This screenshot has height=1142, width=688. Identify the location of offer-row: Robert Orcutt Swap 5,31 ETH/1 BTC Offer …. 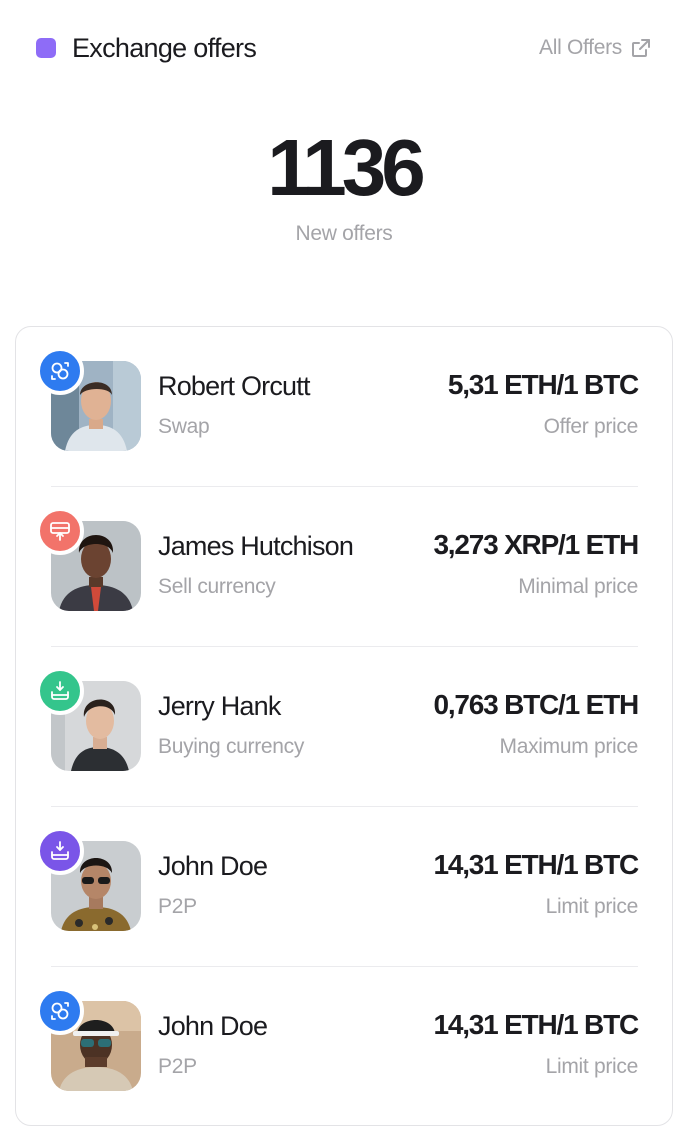
(337, 407).